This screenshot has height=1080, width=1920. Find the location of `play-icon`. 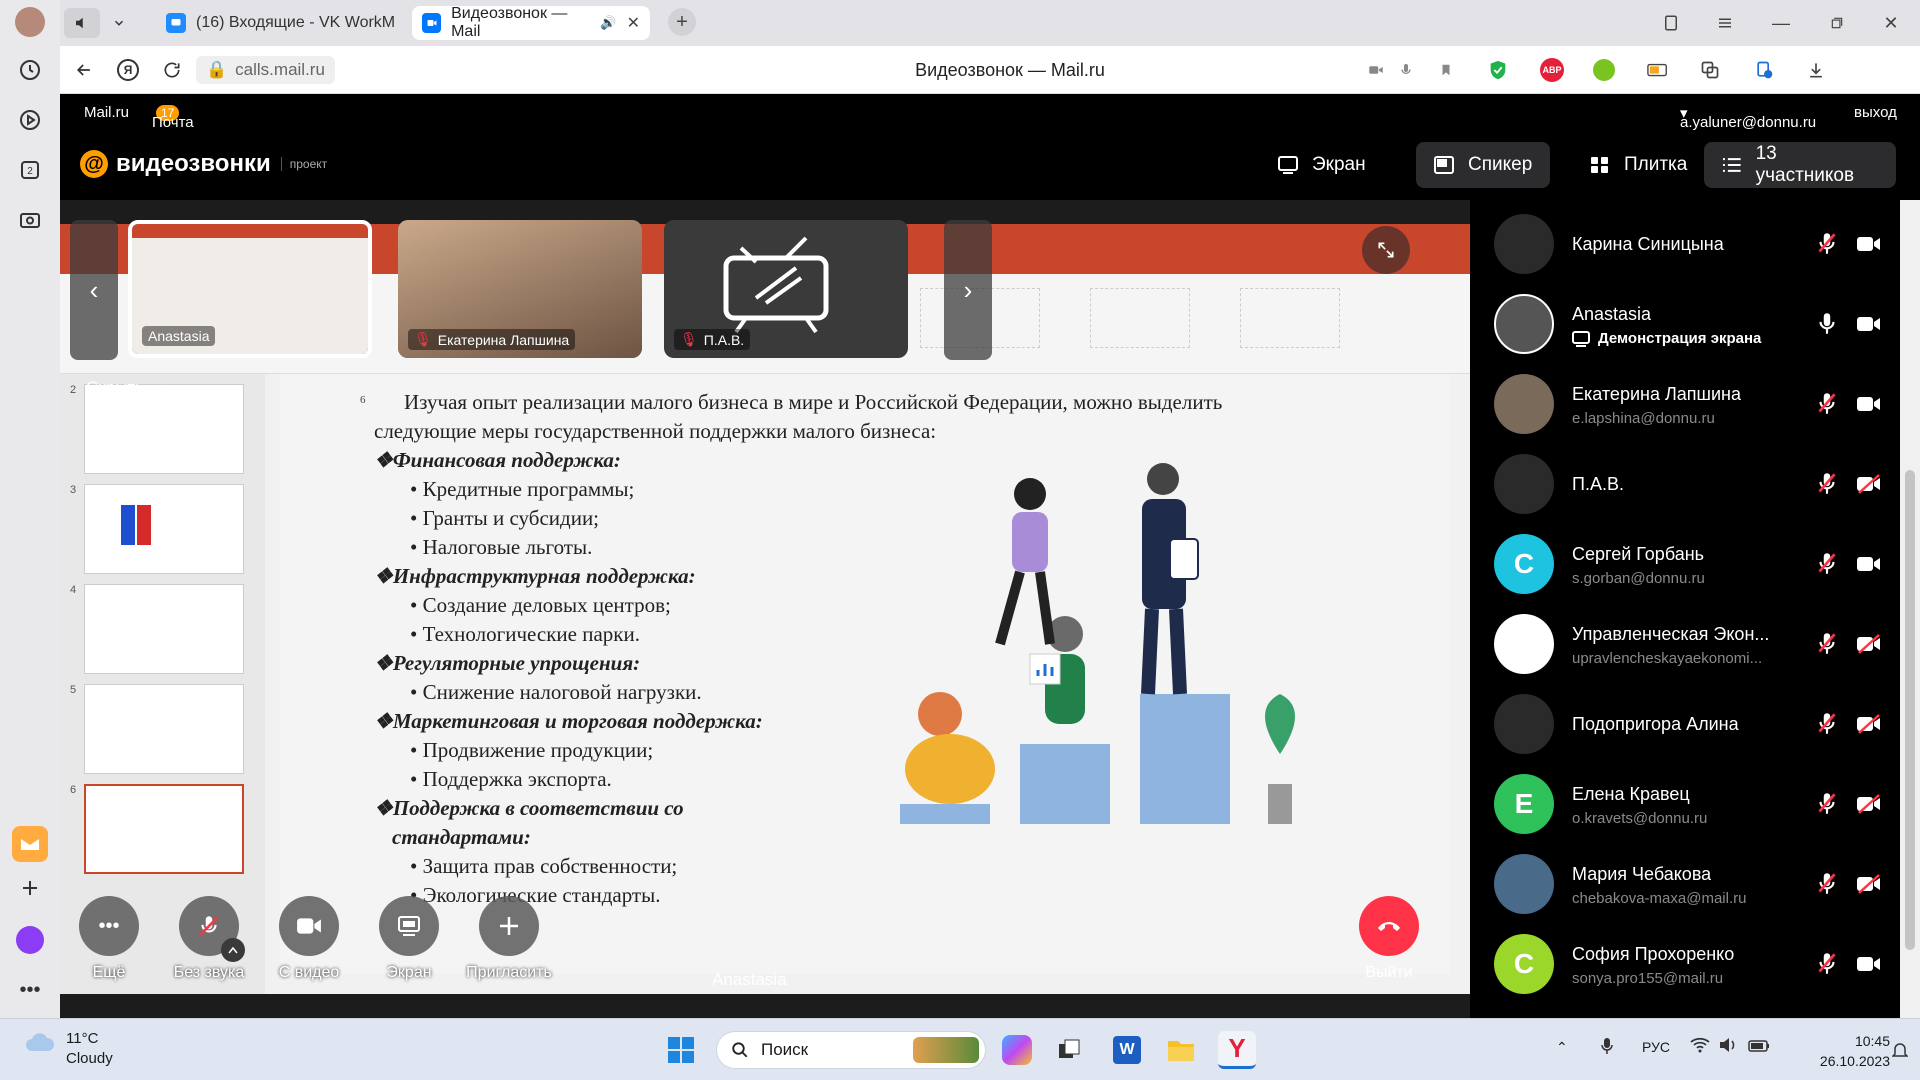

play-icon is located at coordinates (30, 120).